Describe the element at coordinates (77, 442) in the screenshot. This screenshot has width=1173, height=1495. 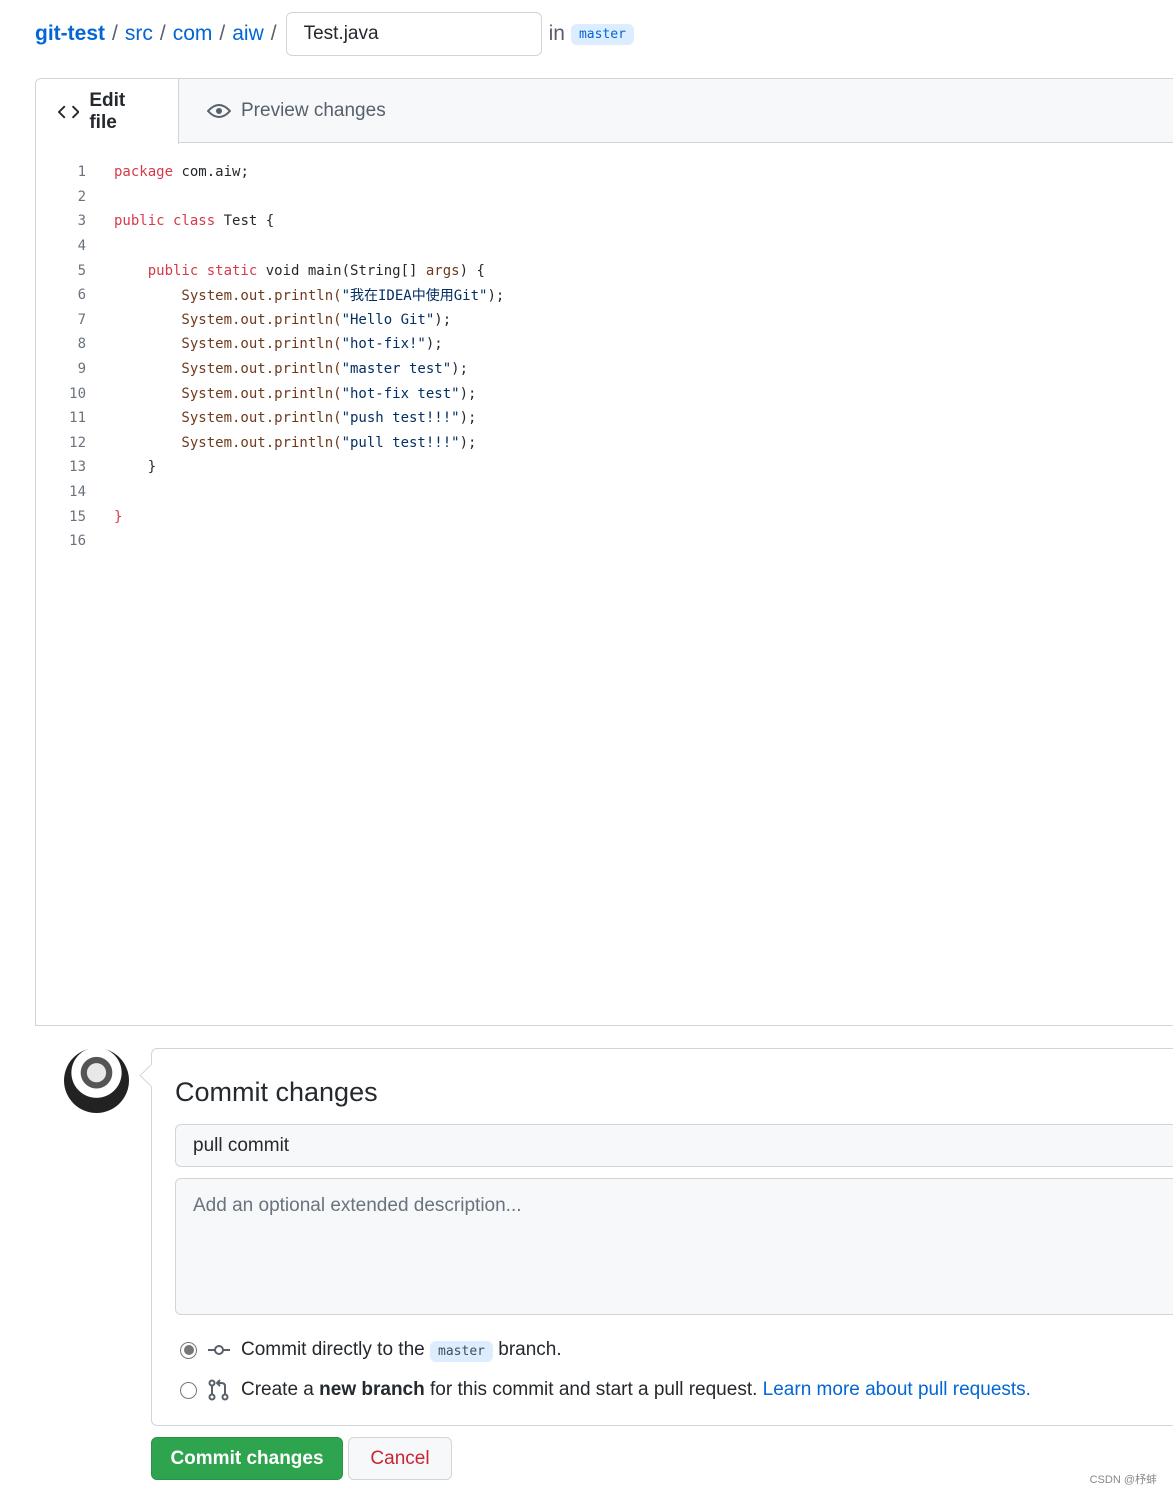
I see `line-number: 12` at that location.